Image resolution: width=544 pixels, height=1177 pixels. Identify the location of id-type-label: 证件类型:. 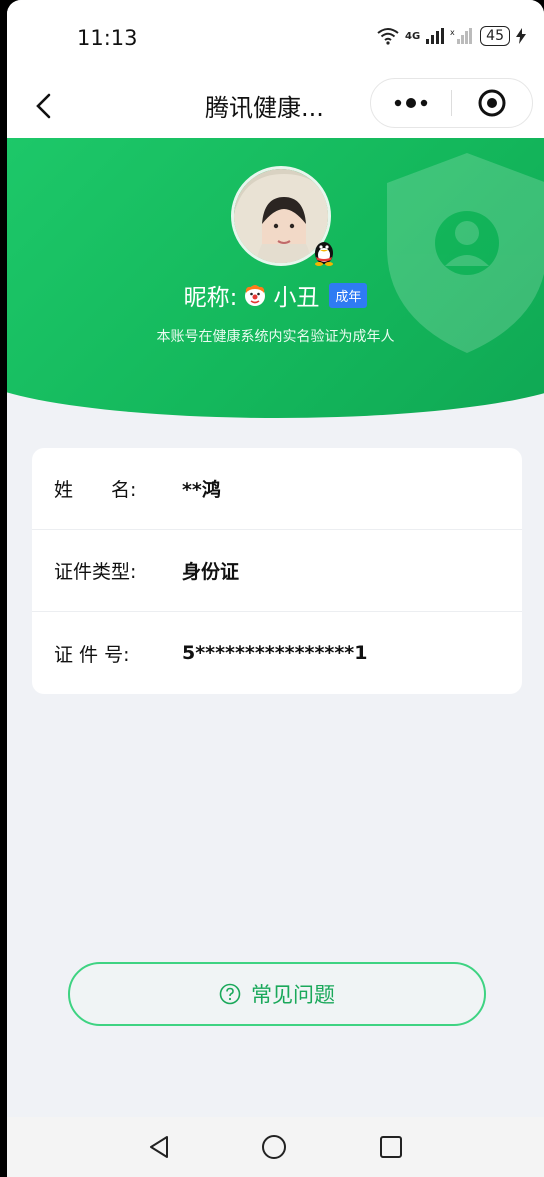
(95, 572).